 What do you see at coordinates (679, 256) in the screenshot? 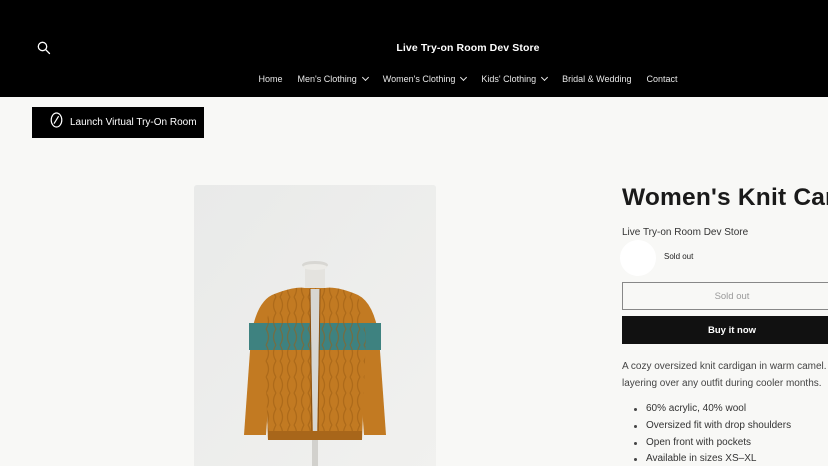
I see `sold-out-badge: Sold out` at bounding box center [679, 256].